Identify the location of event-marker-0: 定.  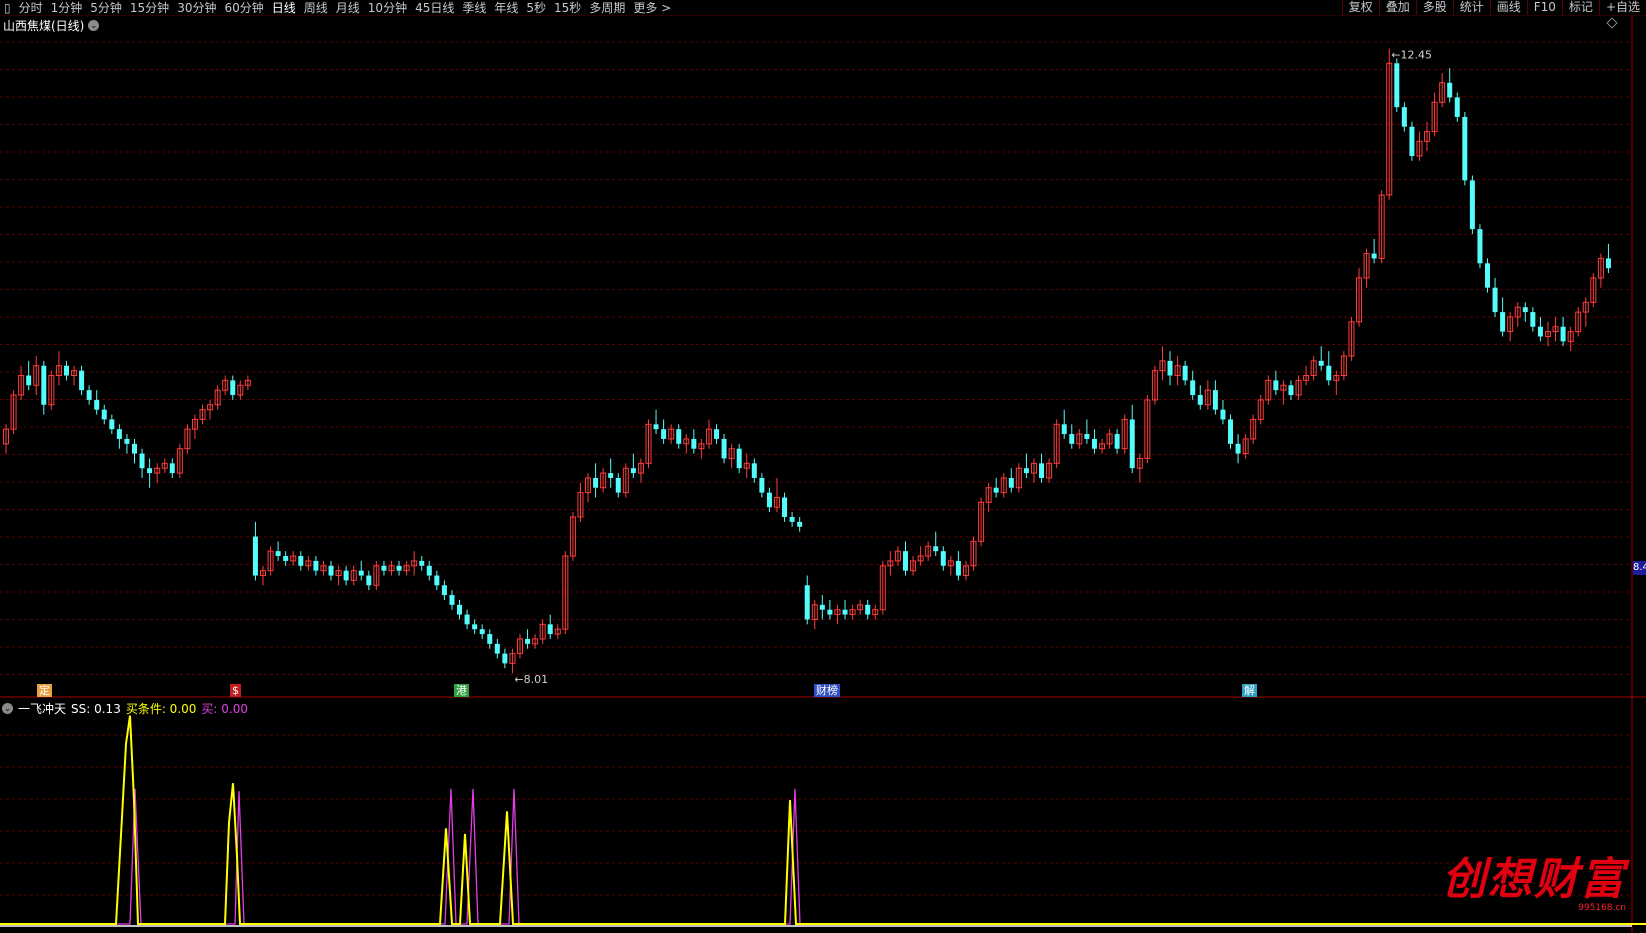
(44, 690).